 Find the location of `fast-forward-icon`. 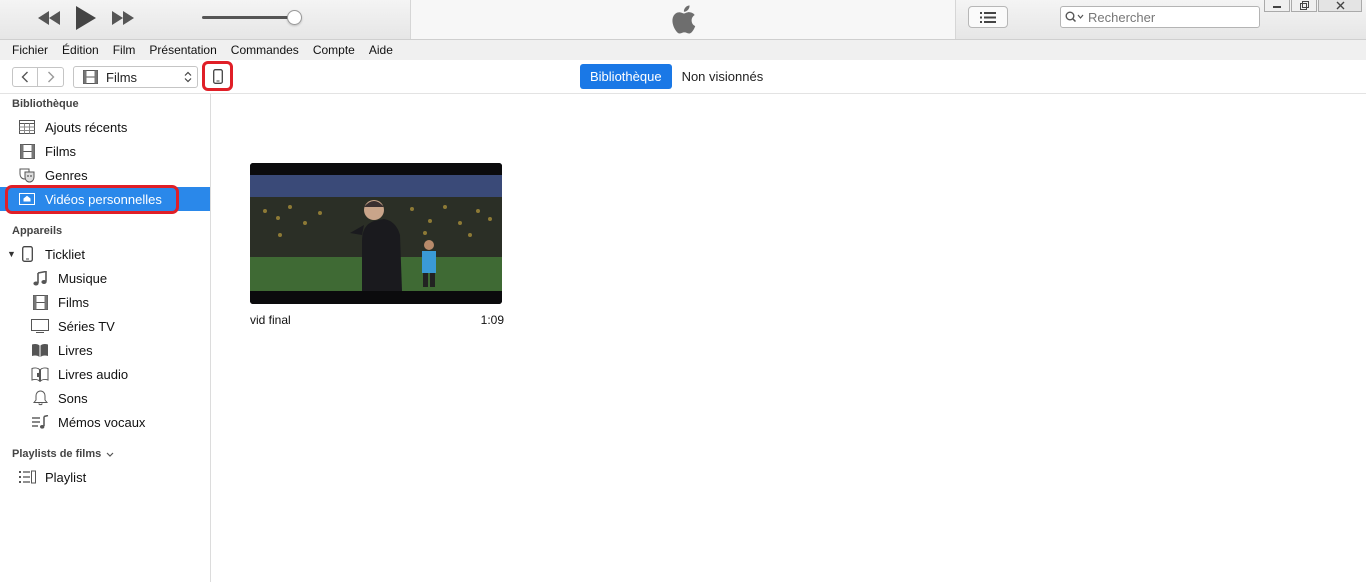

fast-forward-icon is located at coordinates (123, 18).